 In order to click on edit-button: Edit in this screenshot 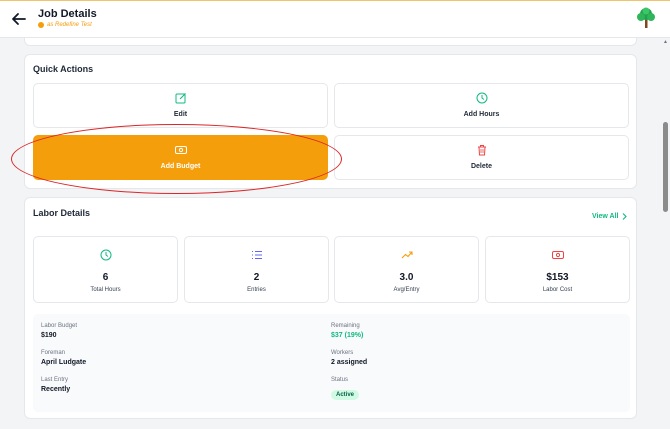, I will do `click(180, 105)`.